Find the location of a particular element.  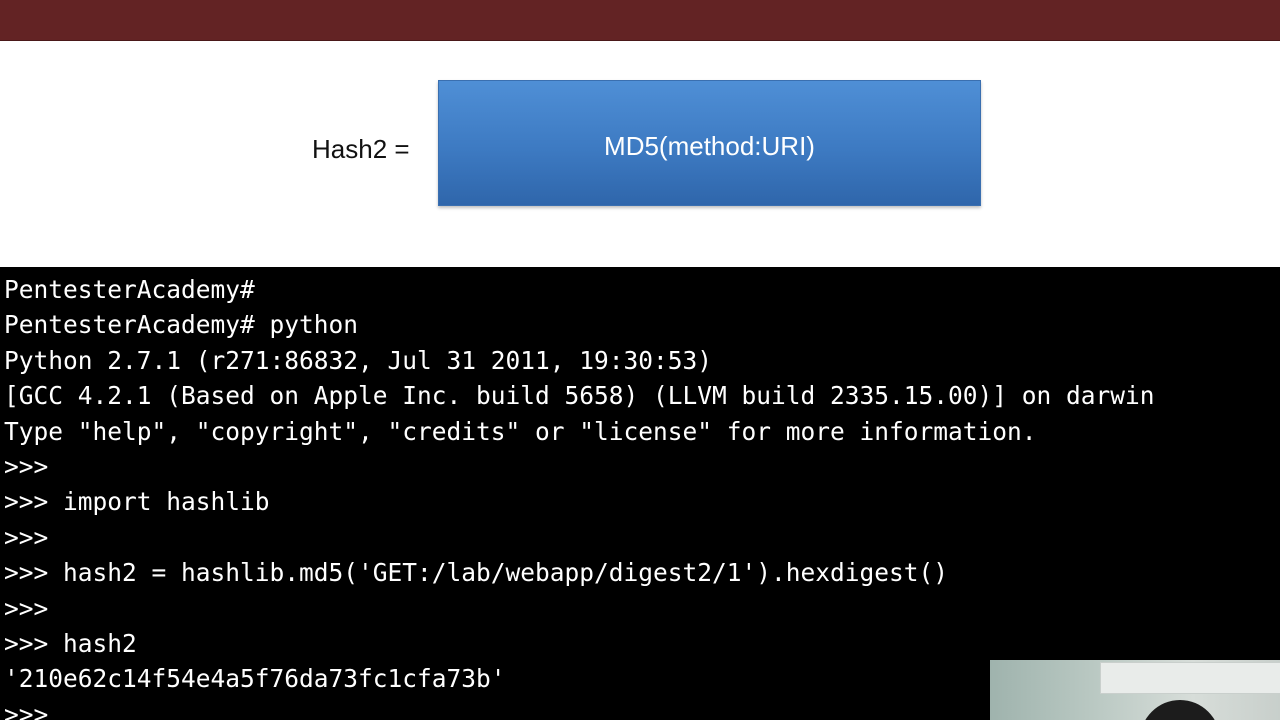

terminal-line: PentesterAcademy# python is located at coordinates (181, 325).